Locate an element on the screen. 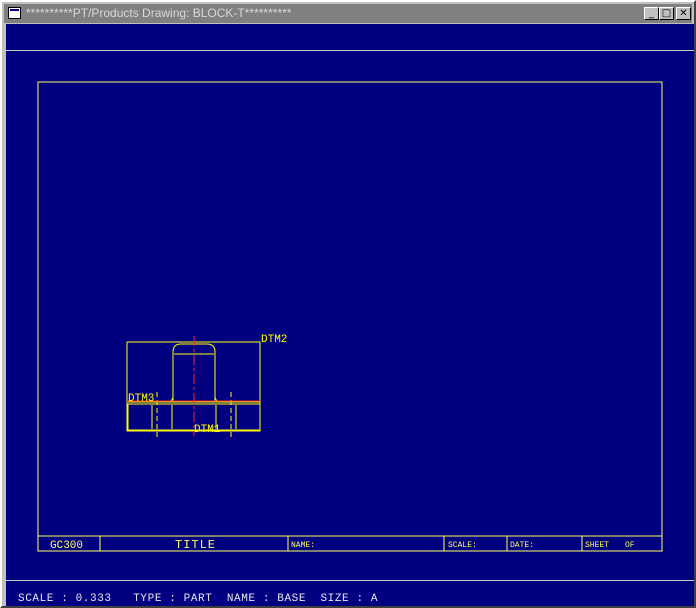 The image size is (696, 608). close-button: ✕ is located at coordinates (683, 13).